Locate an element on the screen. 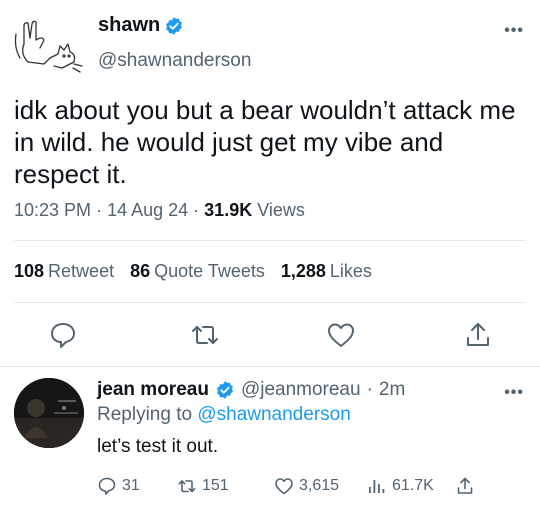  reply-author-name: jean moreau is located at coordinates (153, 390).